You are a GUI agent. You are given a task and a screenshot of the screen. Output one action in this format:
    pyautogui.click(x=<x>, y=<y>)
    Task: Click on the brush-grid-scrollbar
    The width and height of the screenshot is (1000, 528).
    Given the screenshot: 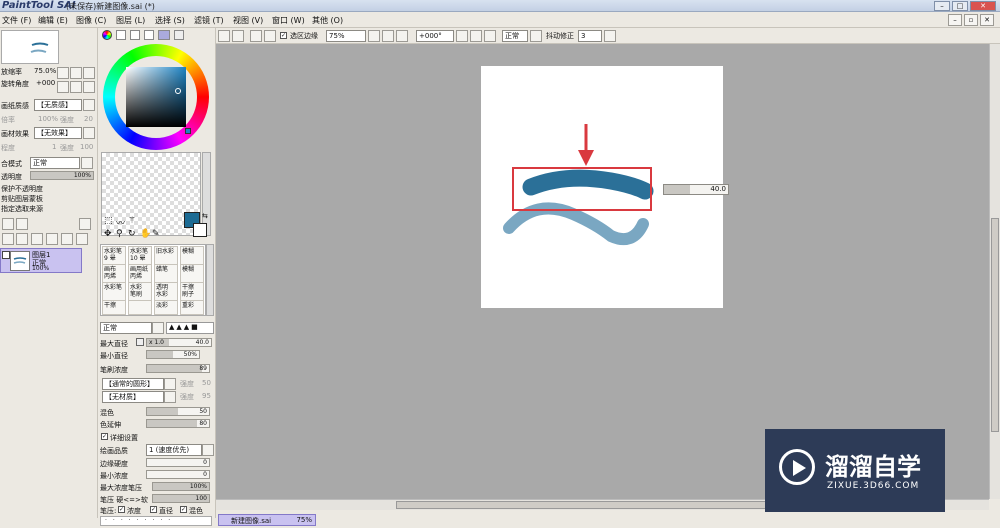 What is the action you would take?
    pyautogui.click(x=210, y=280)
    